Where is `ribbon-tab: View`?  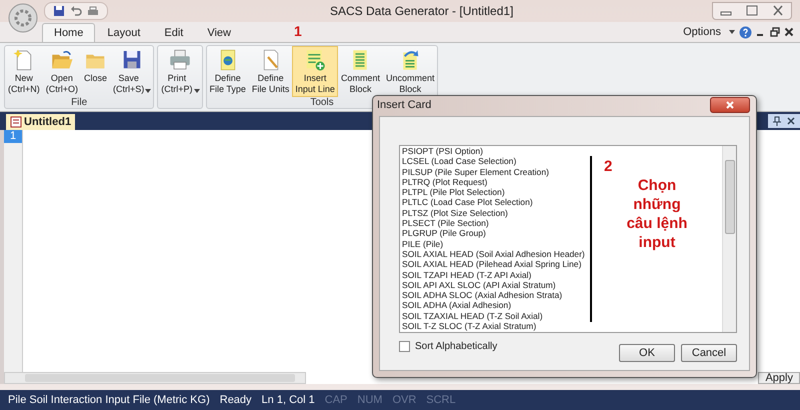
ribbon-tab: View is located at coordinates (219, 32).